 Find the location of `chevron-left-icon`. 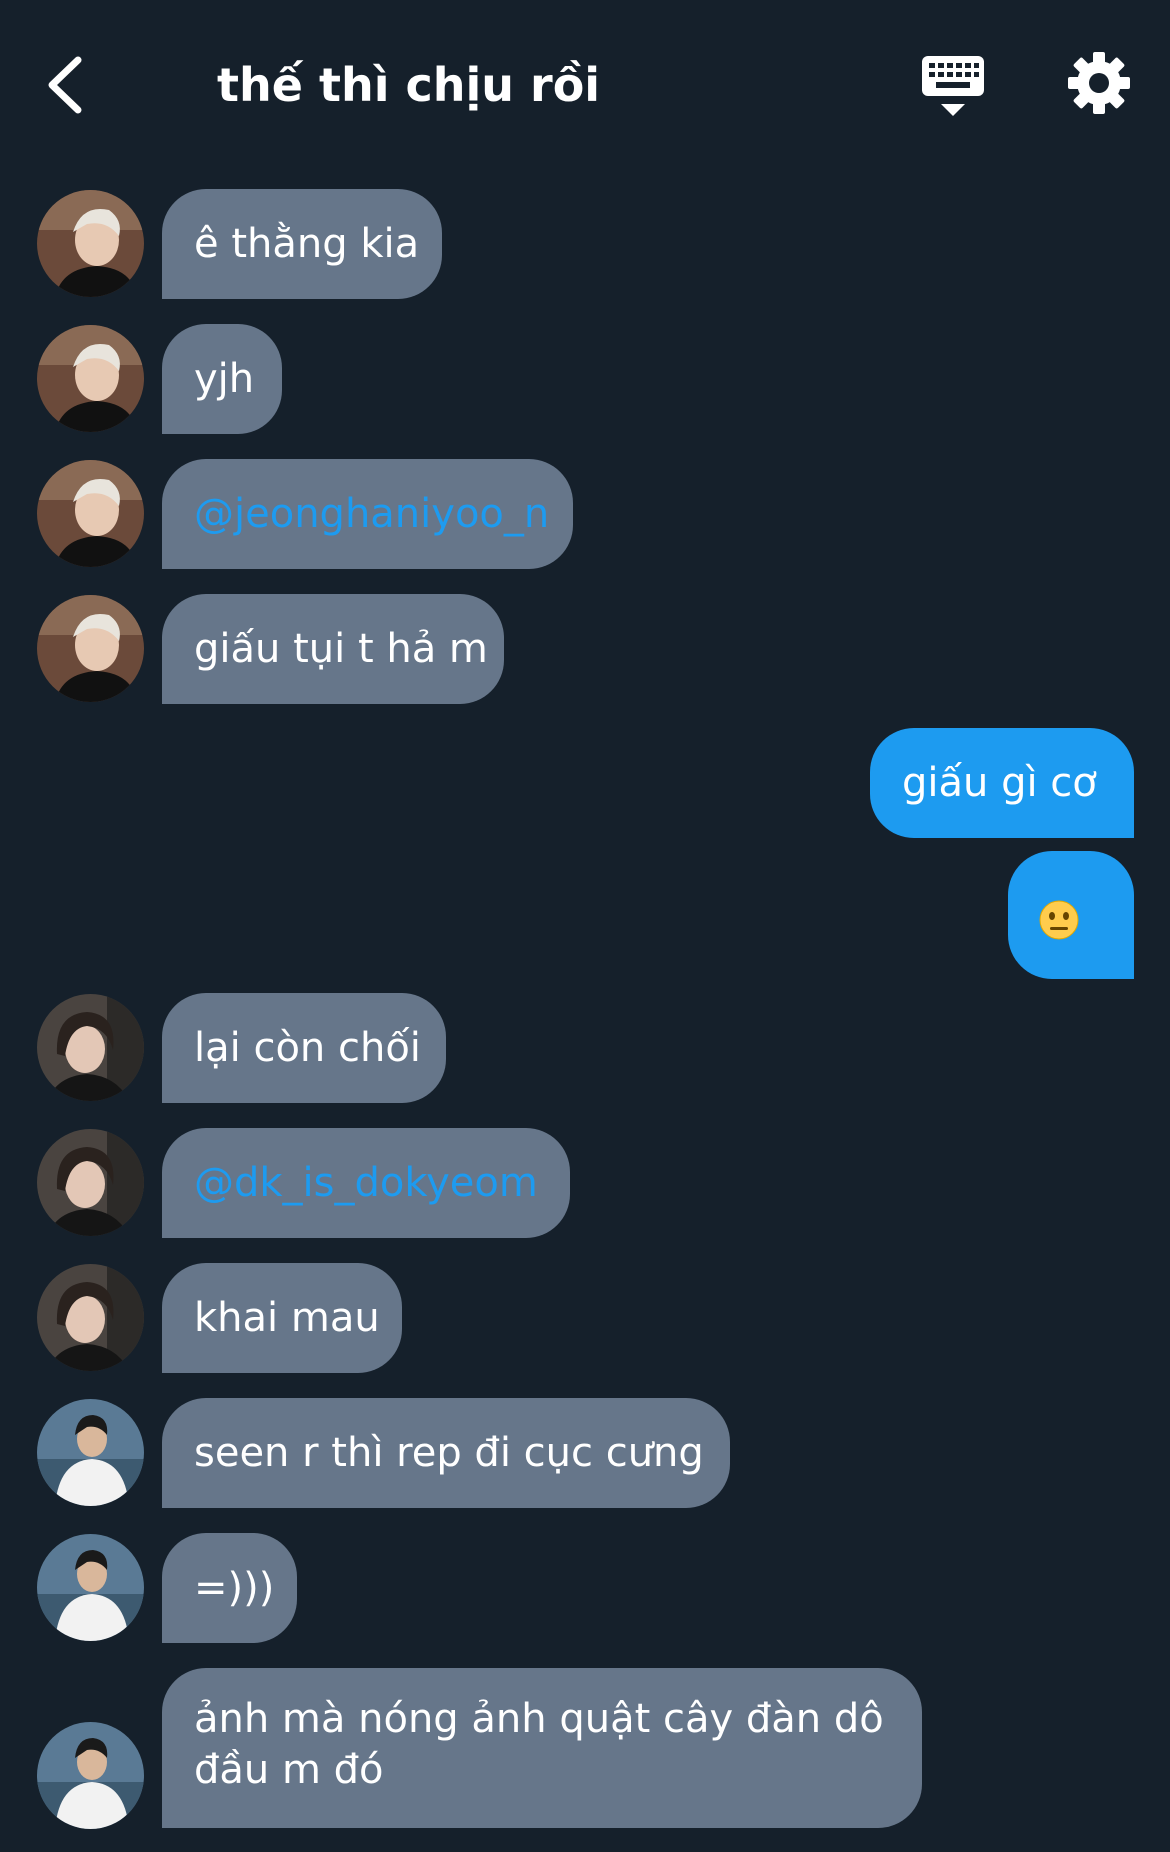

chevron-left-icon is located at coordinates (65, 85).